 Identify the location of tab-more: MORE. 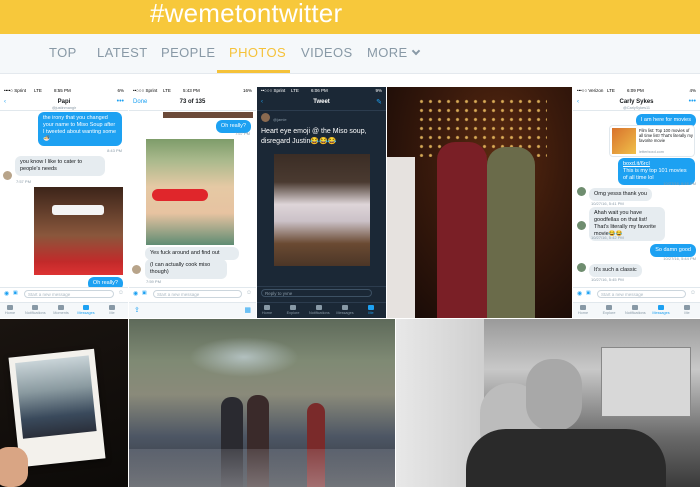
(393, 52).